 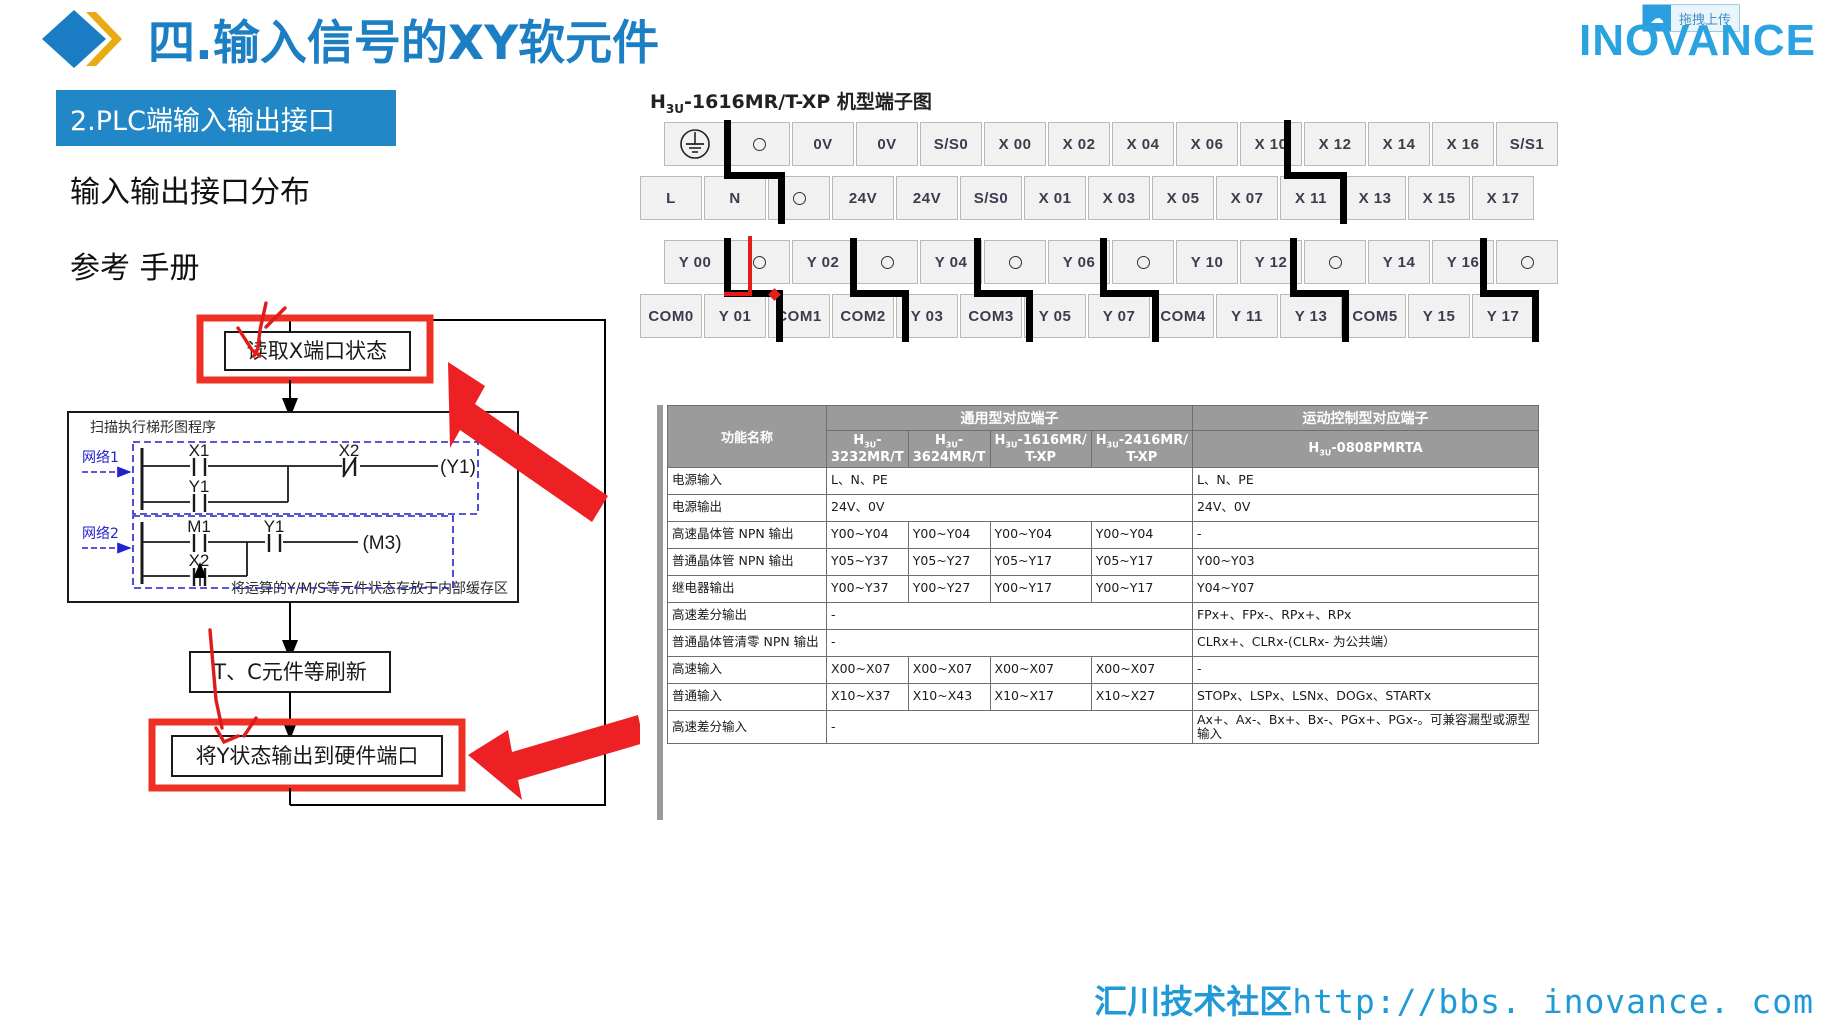 What do you see at coordinates (927, 198) in the screenshot?
I see `terminal-cell: 24V` at bounding box center [927, 198].